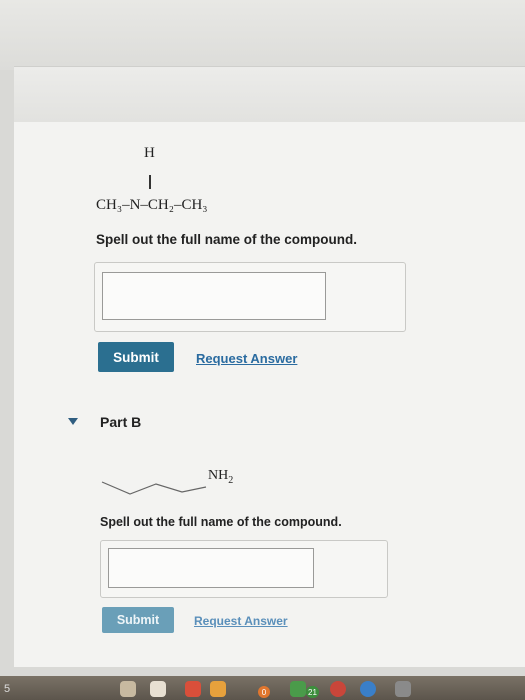 This screenshot has width=525, height=700. Describe the element at coordinates (211, 568) in the screenshot. I see `part-b-answer-input` at that location.